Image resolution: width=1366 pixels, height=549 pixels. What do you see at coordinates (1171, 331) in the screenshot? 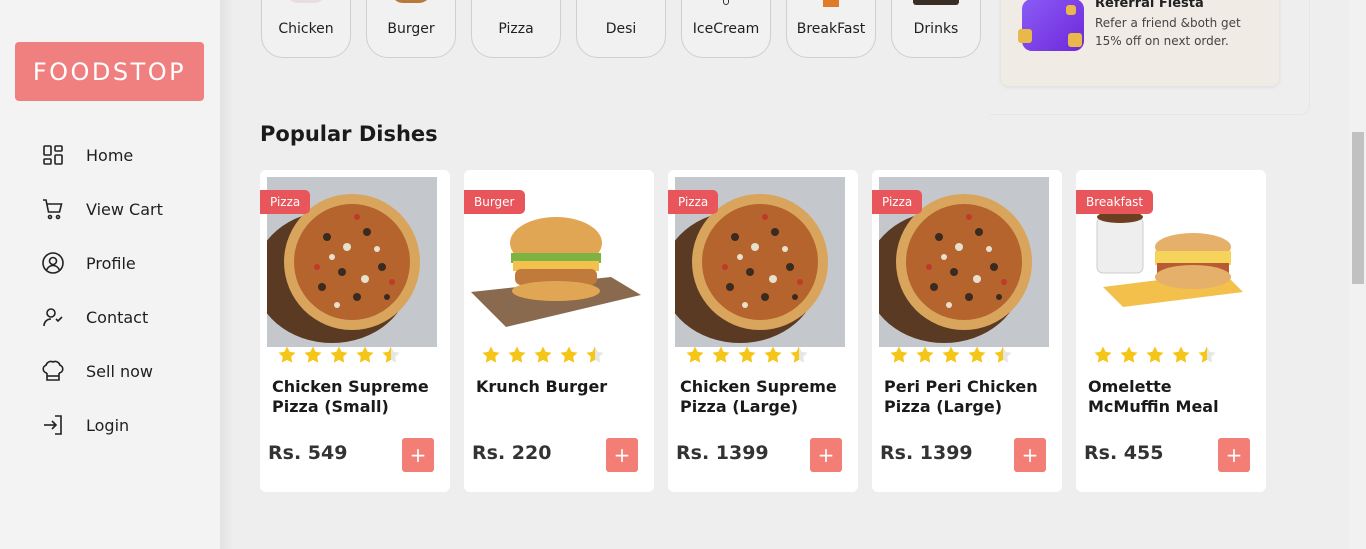
I see `dish-card: Breakfast Omelette McMuffin Meal Rs. 455 +` at bounding box center [1171, 331].